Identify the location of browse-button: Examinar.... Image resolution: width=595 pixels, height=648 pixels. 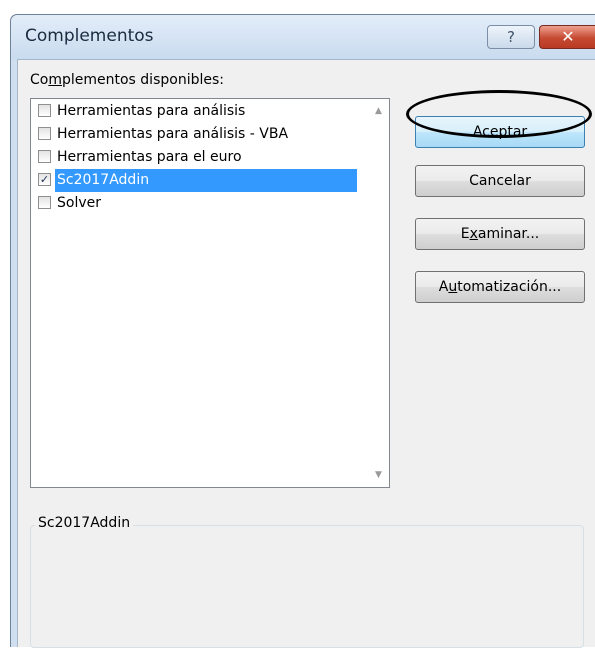
(500, 234).